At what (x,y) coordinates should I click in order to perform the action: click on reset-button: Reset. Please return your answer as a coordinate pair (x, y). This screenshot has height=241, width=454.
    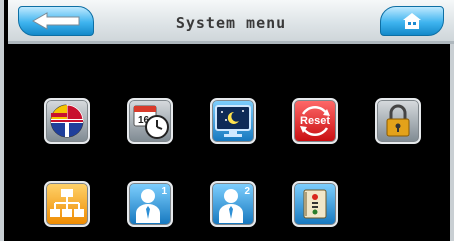
    Looking at the image, I should click on (315, 121).